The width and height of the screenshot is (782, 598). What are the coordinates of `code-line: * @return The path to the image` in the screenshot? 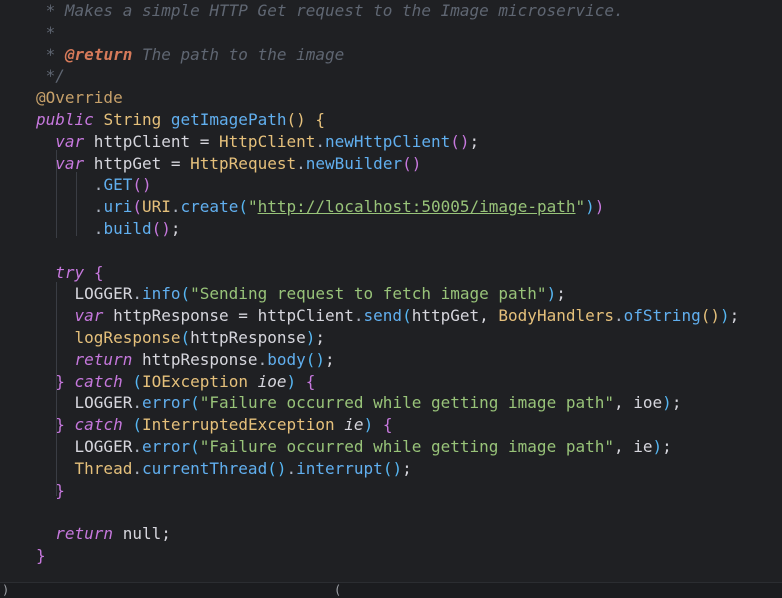 It's located at (190, 54).